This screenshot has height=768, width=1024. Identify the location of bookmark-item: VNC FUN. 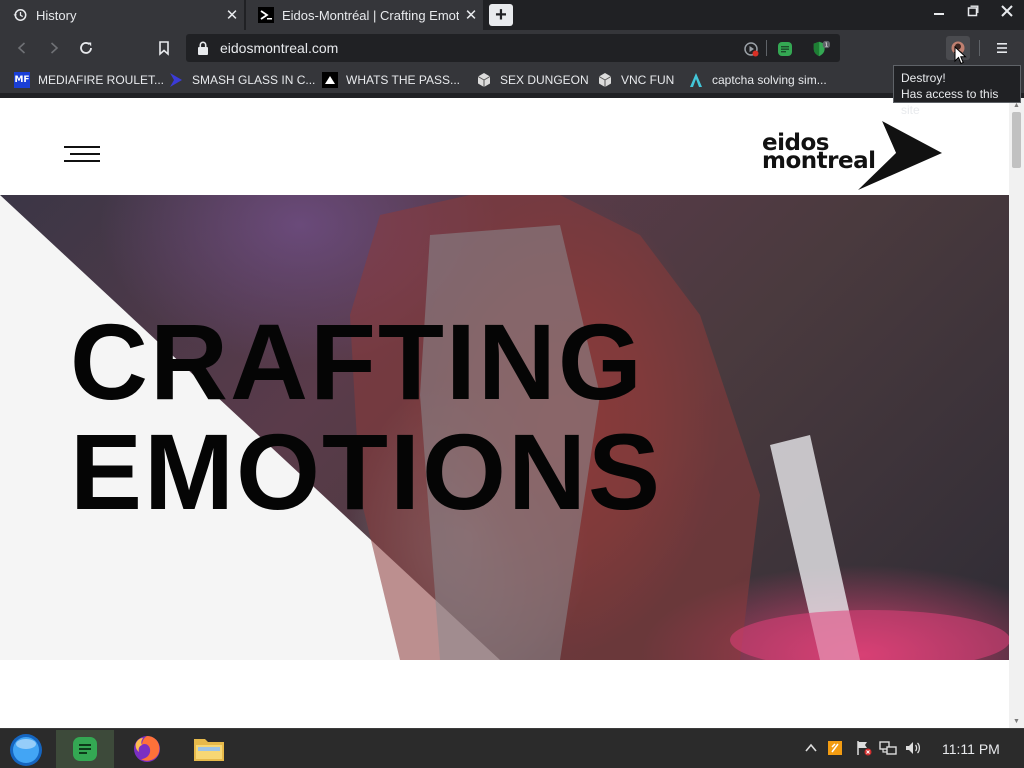
(635, 80).